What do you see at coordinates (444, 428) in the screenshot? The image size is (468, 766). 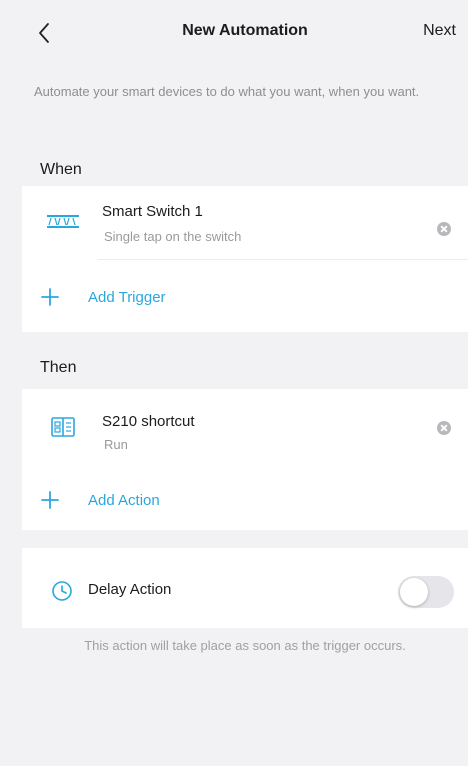 I see `remove-action-button` at bounding box center [444, 428].